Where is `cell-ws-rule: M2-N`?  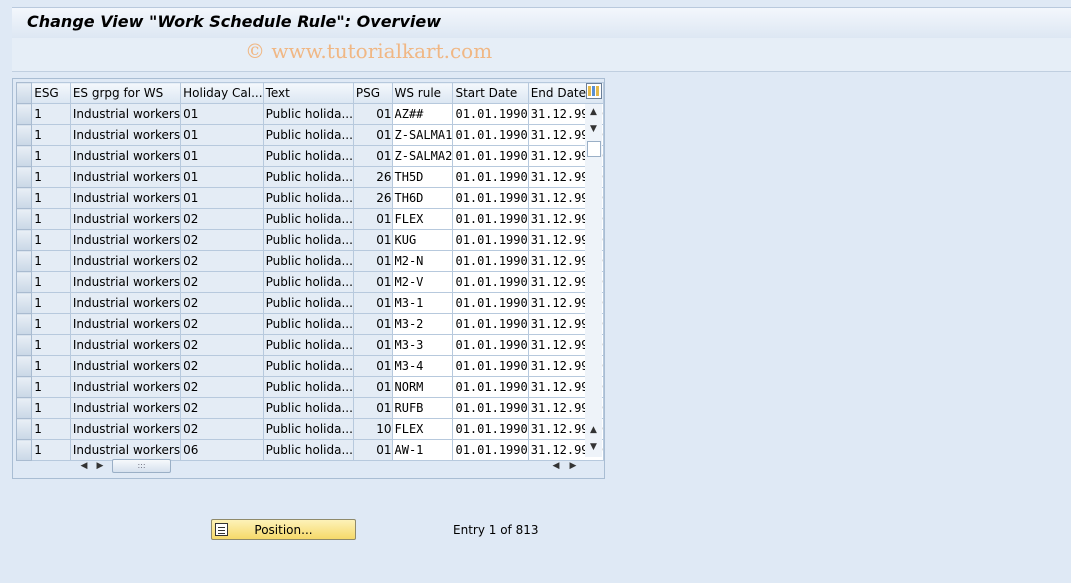
cell-ws-rule: M2-N is located at coordinates (422, 261).